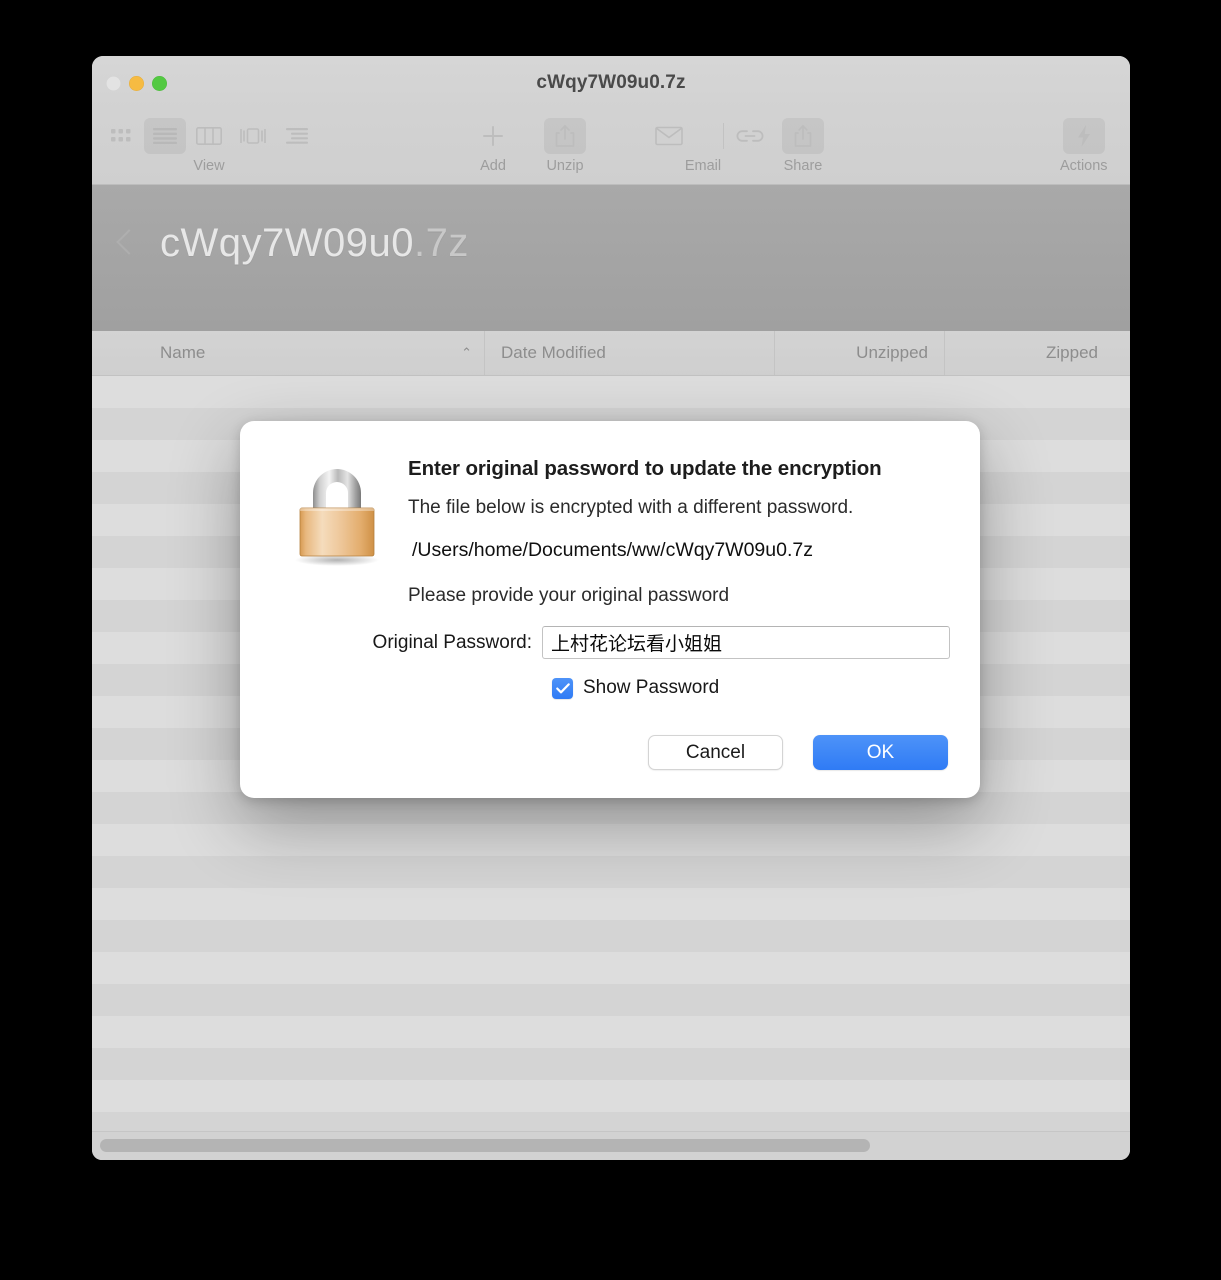 The image size is (1221, 1280). Describe the element at coordinates (183, 352) in the screenshot. I see `column-header-name-label: Name` at that location.